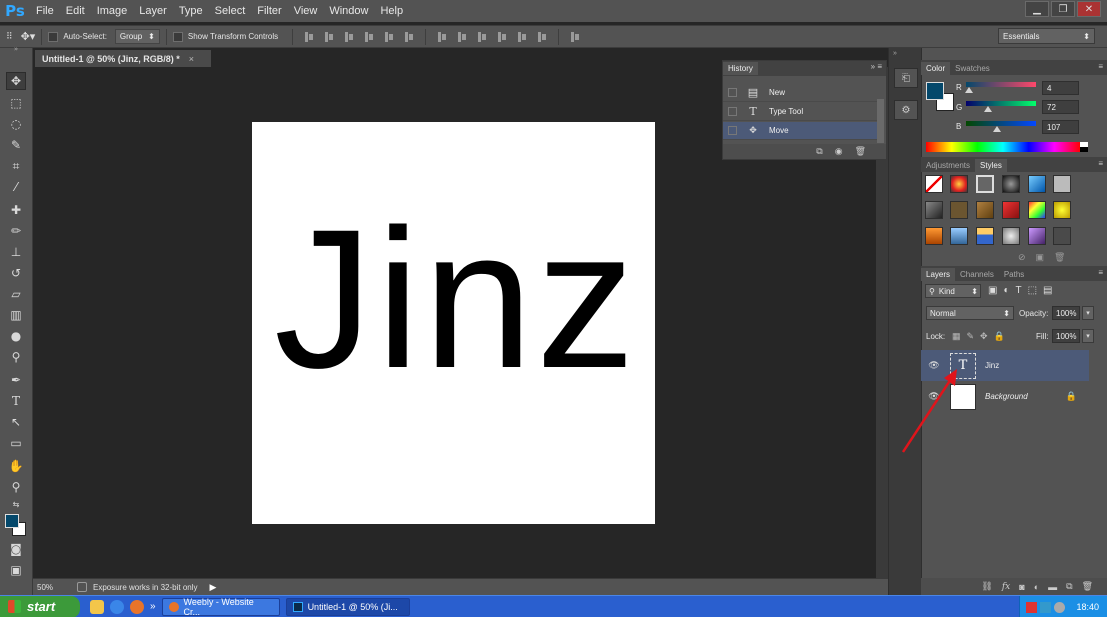 Image resolution: width=1107 pixels, height=617 pixels. I want to click on volume-icon, so click(1060, 607).